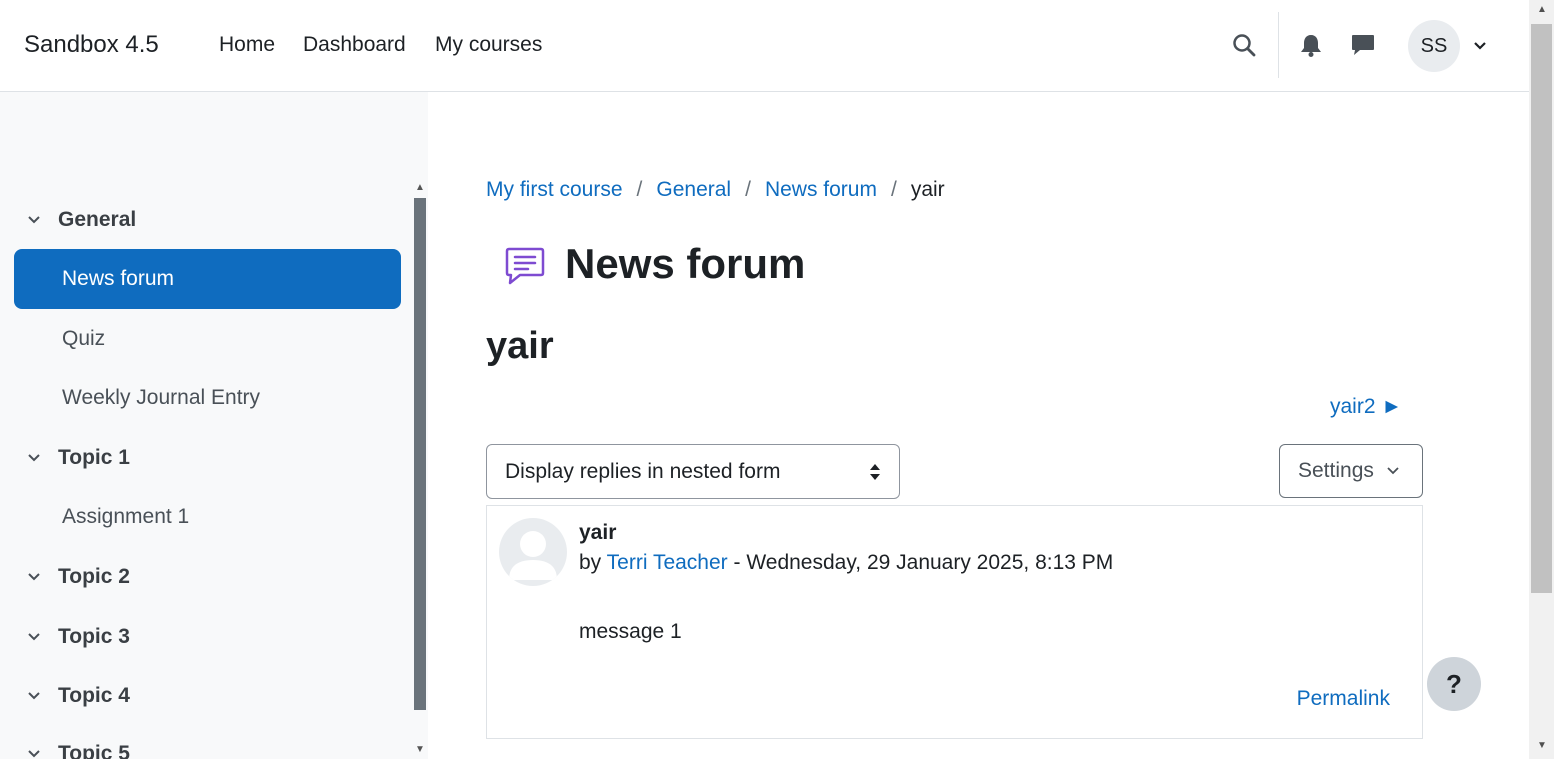 The image size is (1554, 759). I want to click on section-label: Topic 4, so click(94, 695).